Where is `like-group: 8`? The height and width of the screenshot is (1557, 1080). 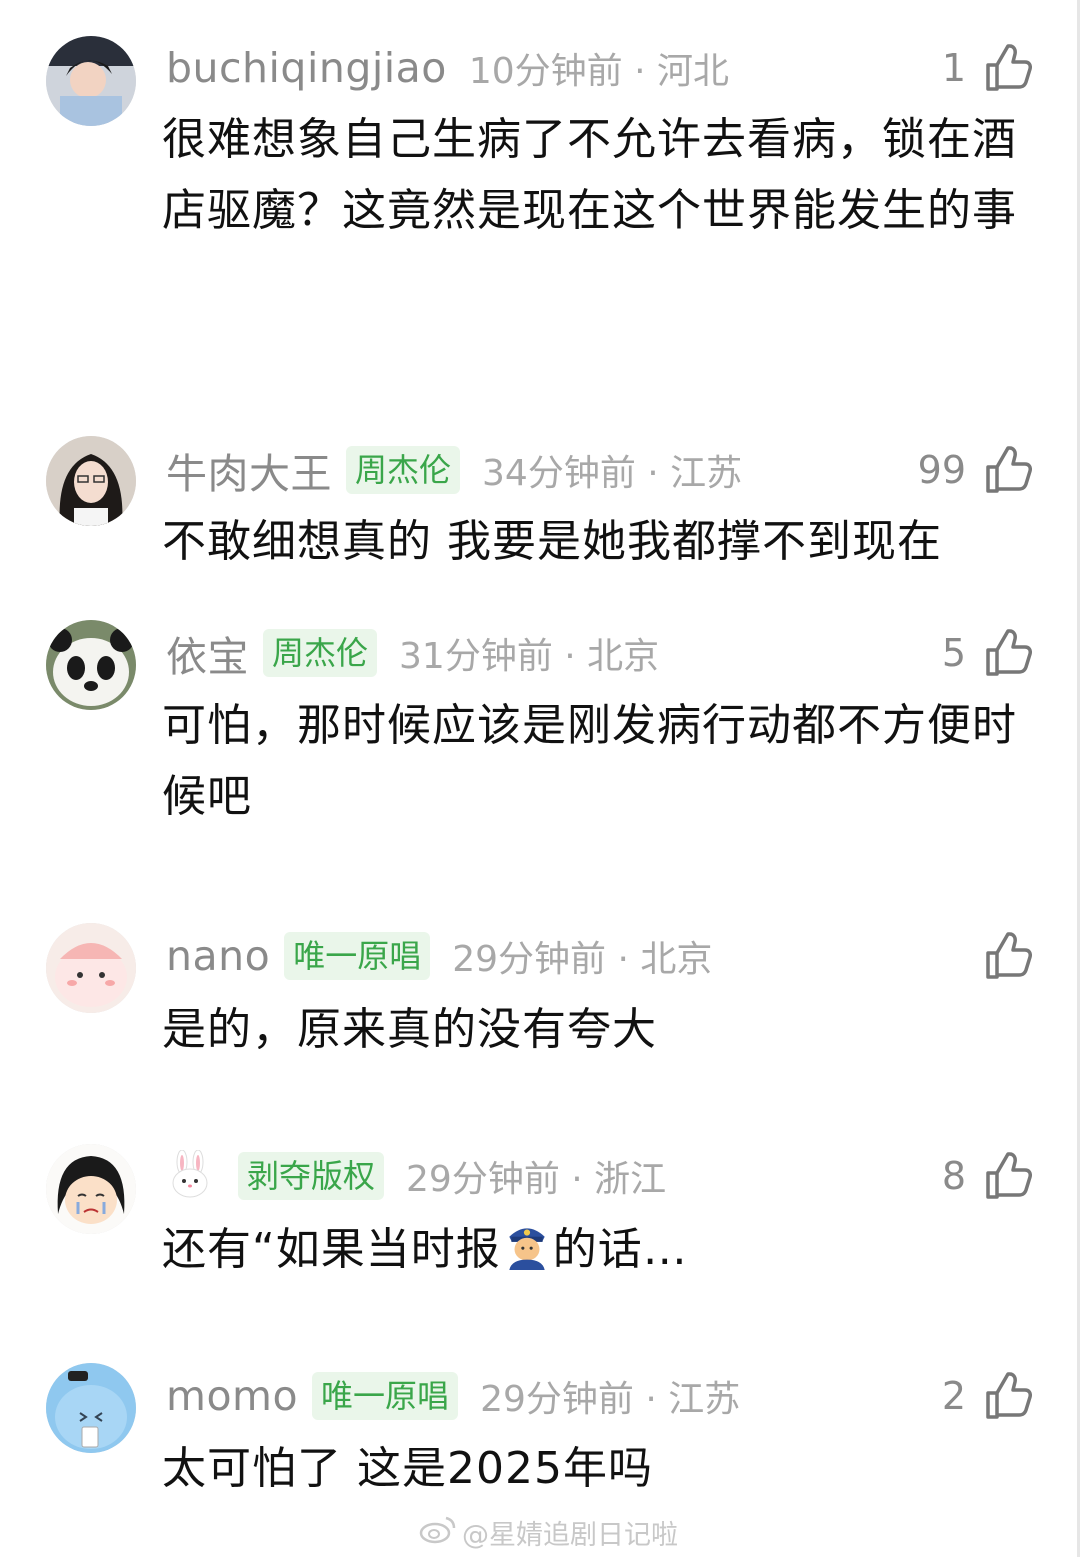
like-group: 8 is located at coordinates (987, 1176).